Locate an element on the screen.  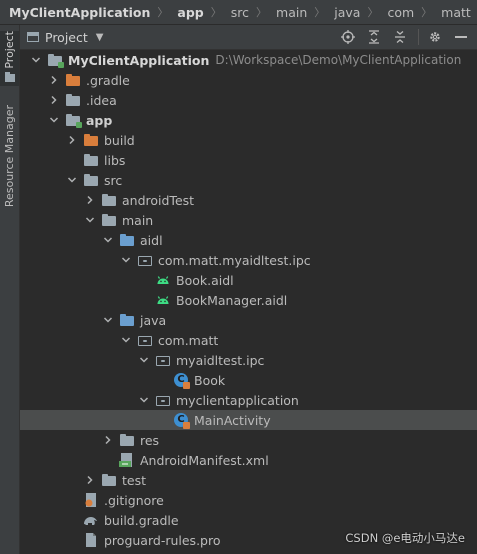
tool-window-stripe: Project Resource Manager is located at coordinates (10, 289).